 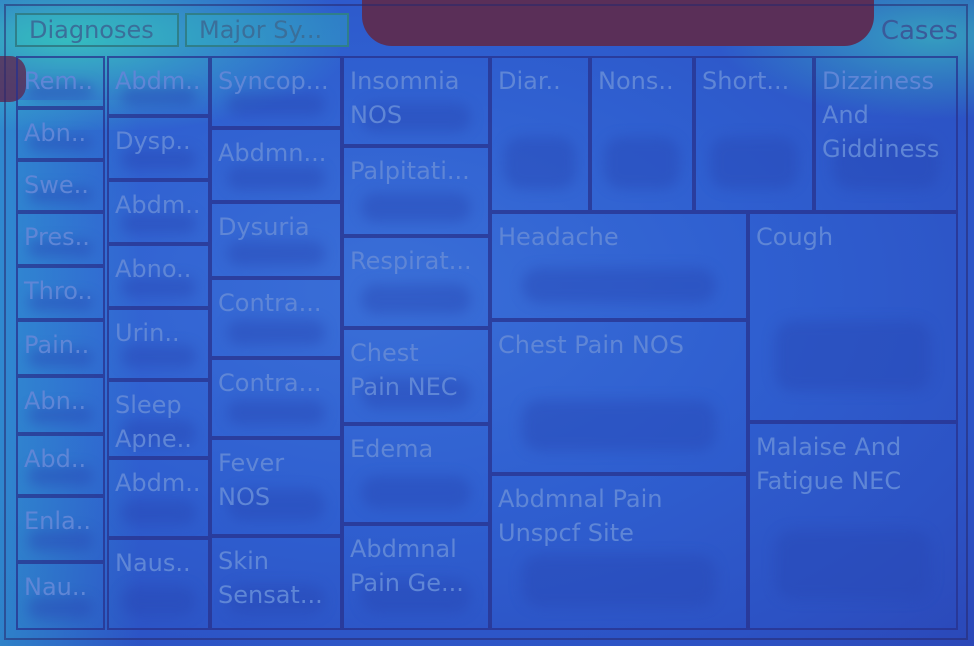 I want to click on treemap-cell-label: Pres.., so click(x=57, y=237).